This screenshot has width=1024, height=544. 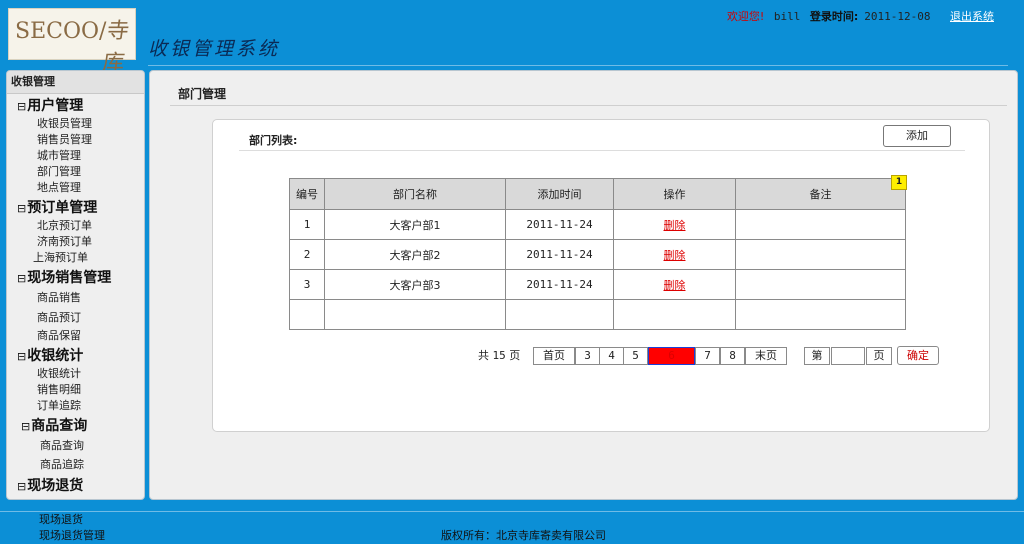 I want to click on table-row: 1 大客户部1 2011-11-24 删除, so click(x=597, y=224).